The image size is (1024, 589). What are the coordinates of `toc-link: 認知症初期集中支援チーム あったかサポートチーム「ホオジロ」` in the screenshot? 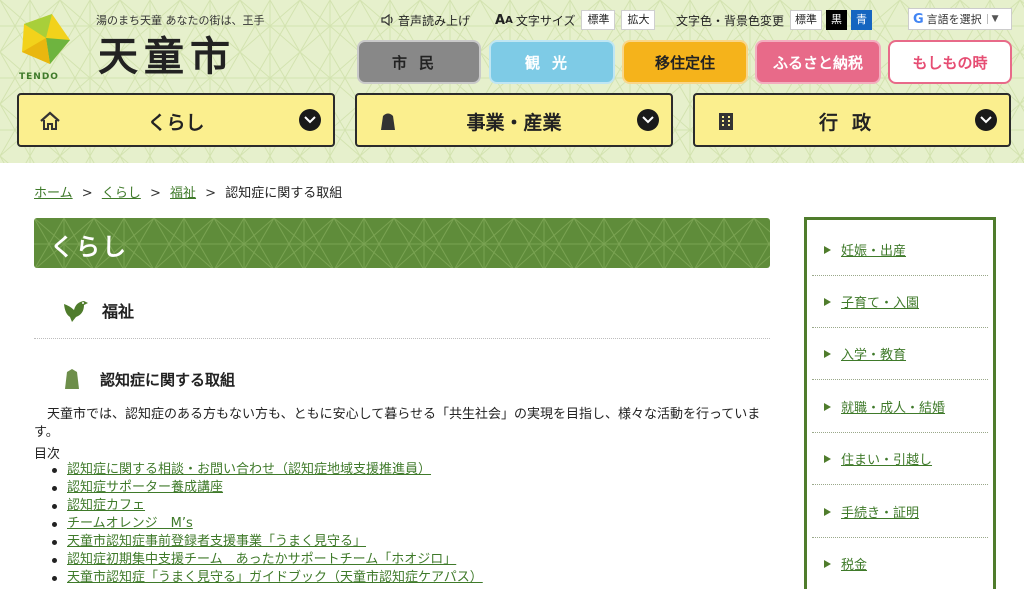 It's located at (261, 560).